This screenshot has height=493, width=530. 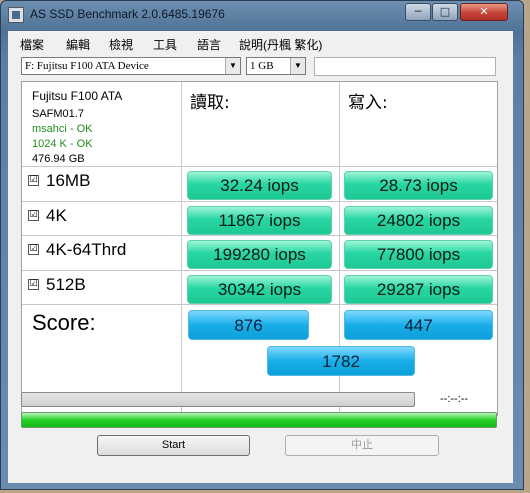 I want to click on info-text-box, so click(x=405, y=66).